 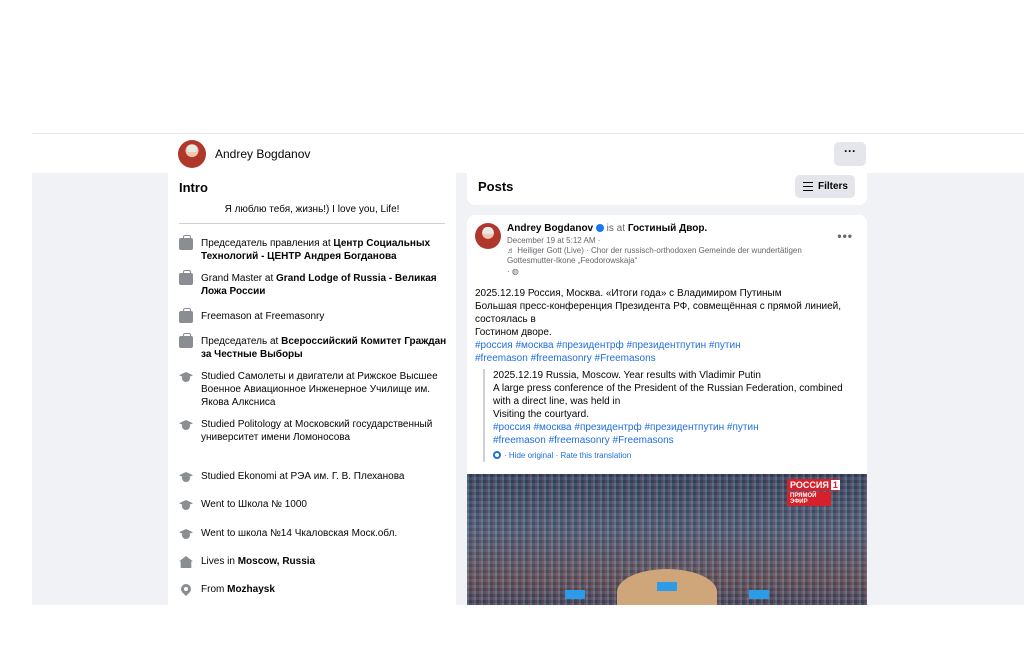 What do you see at coordinates (667, 228) in the screenshot?
I see `post-location: Гостиный Двор.` at bounding box center [667, 228].